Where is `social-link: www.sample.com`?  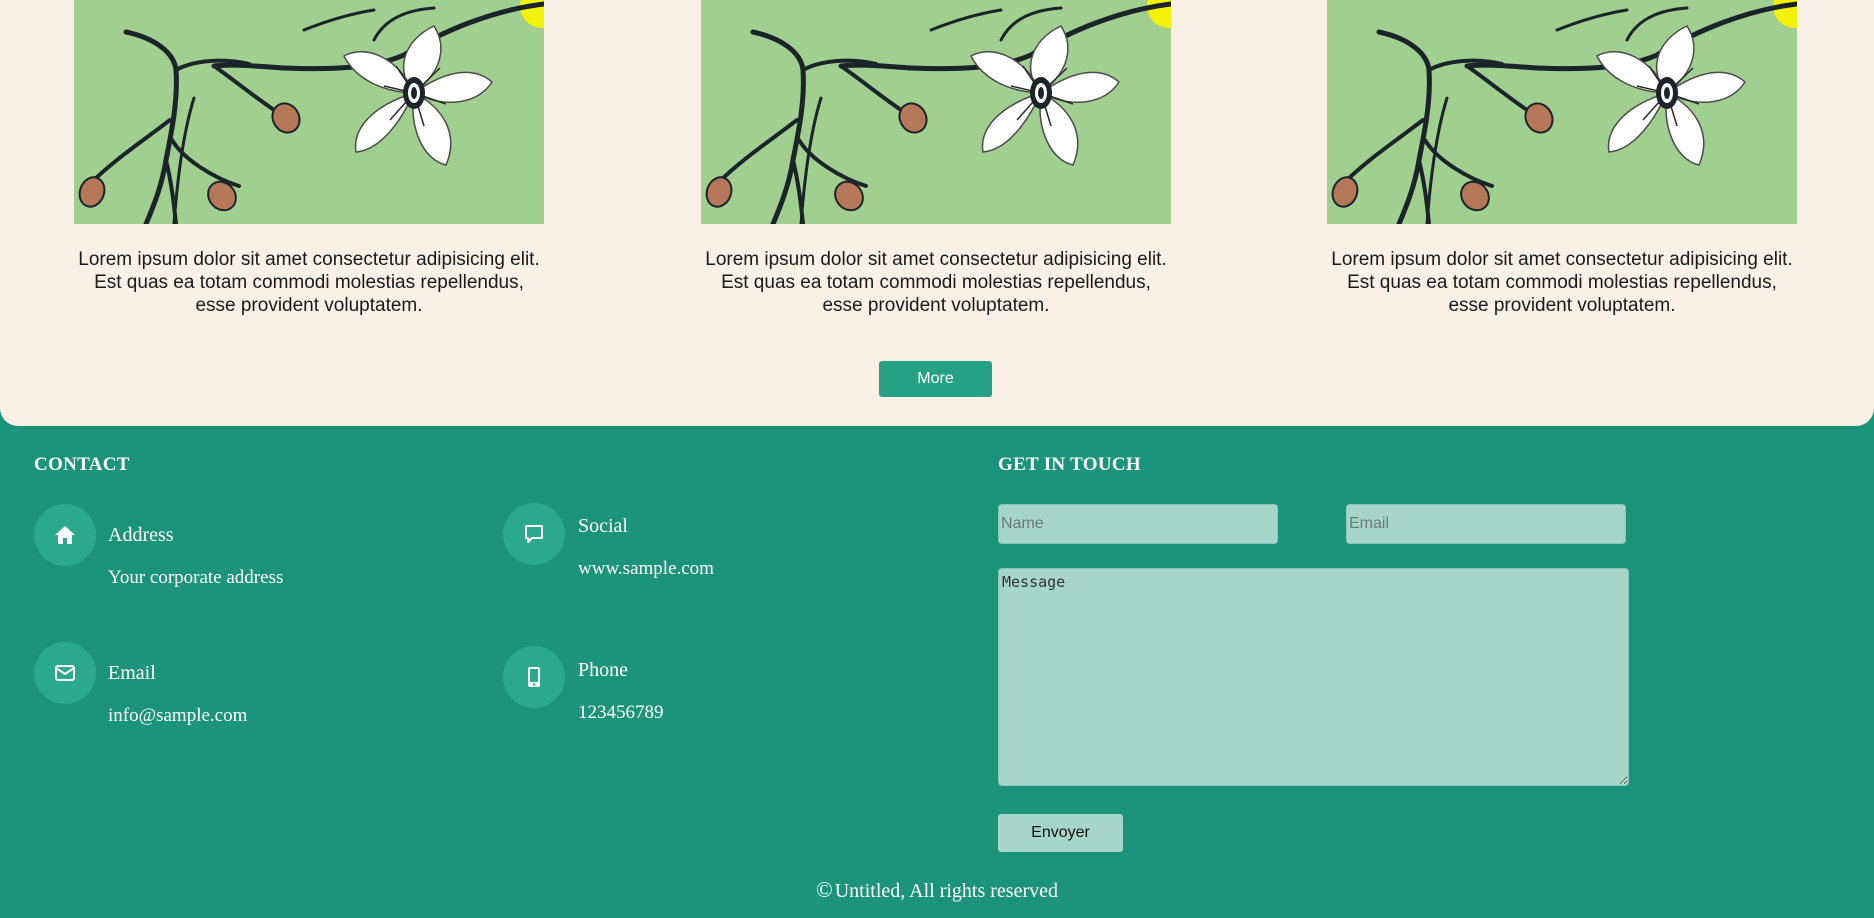 social-link: www.sample.com is located at coordinates (646, 569).